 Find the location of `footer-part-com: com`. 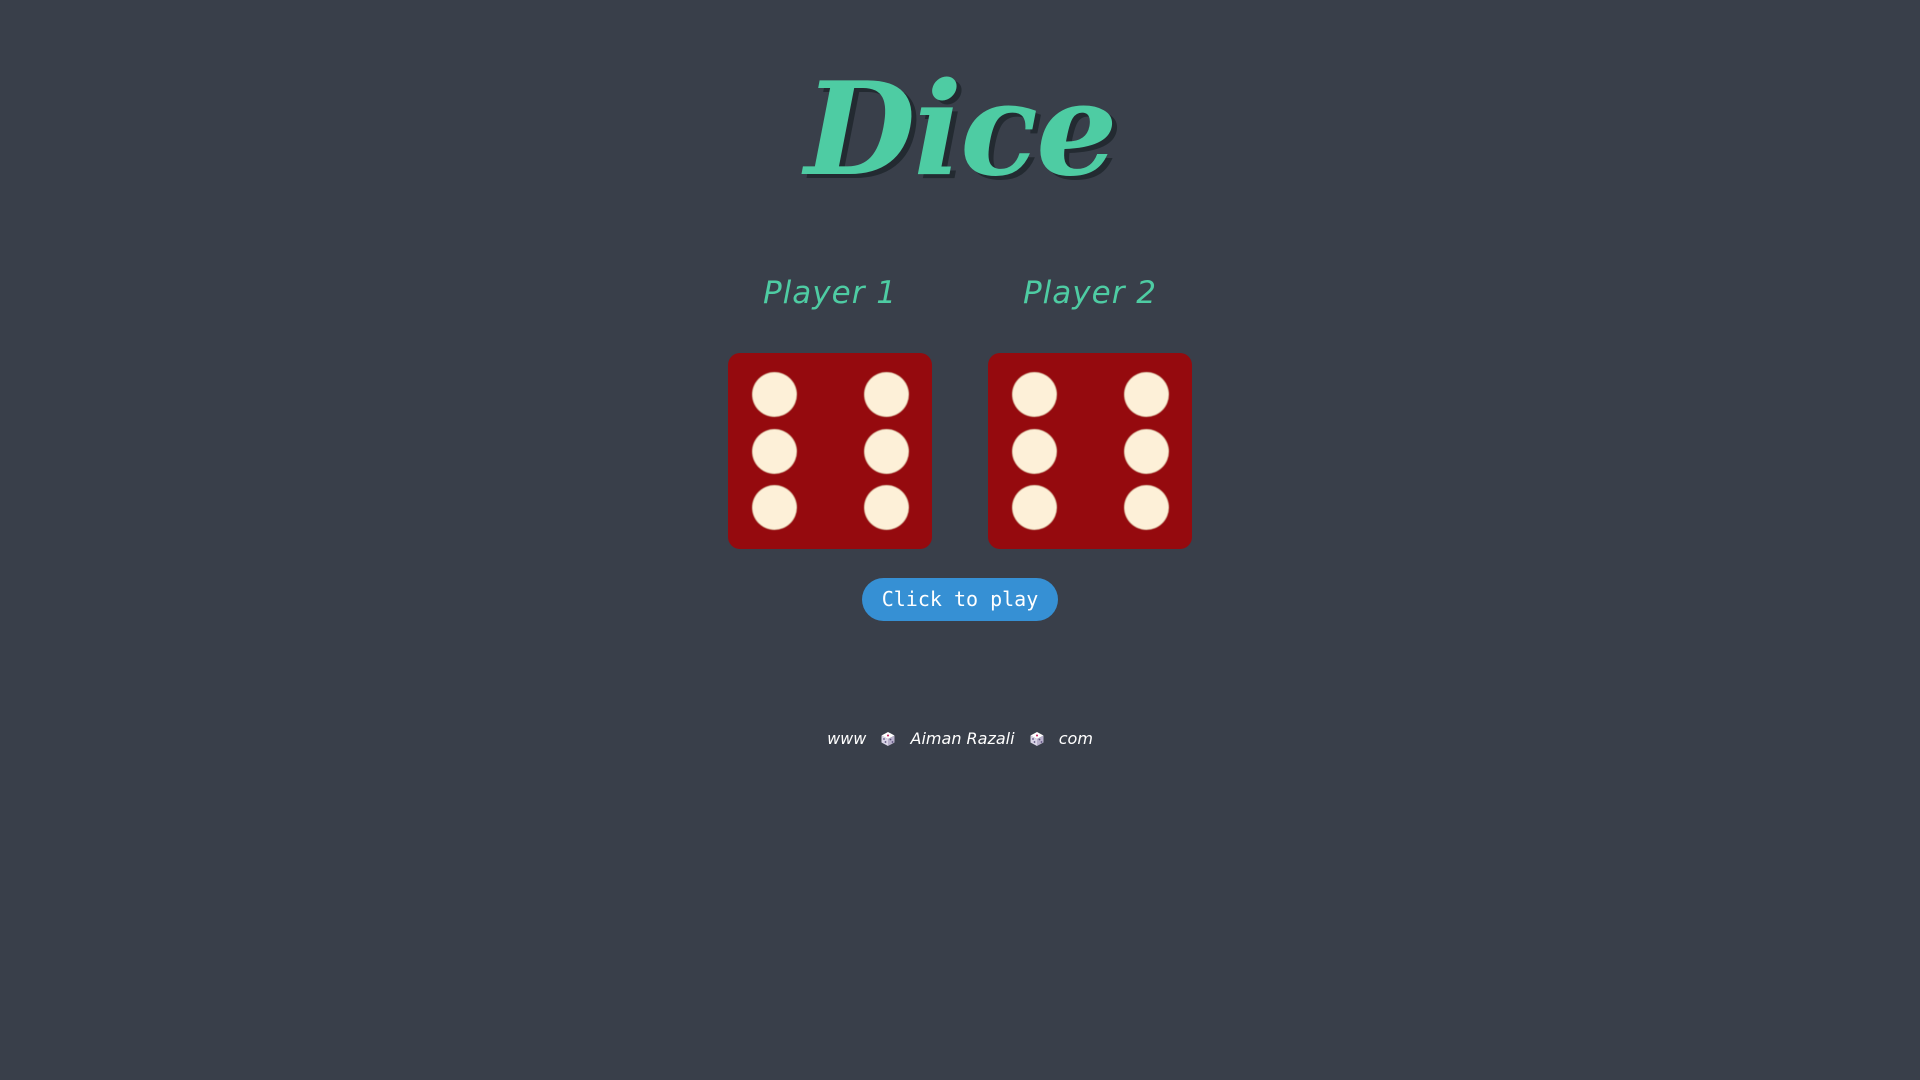

footer-part-com: com is located at coordinates (1075, 738).